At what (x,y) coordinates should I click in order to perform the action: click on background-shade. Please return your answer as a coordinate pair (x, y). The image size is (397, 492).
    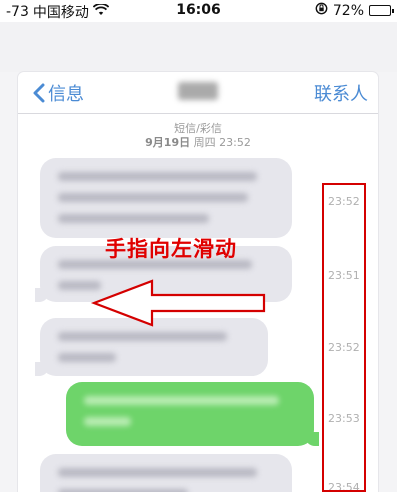
    Looking at the image, I should click on (198, 47).